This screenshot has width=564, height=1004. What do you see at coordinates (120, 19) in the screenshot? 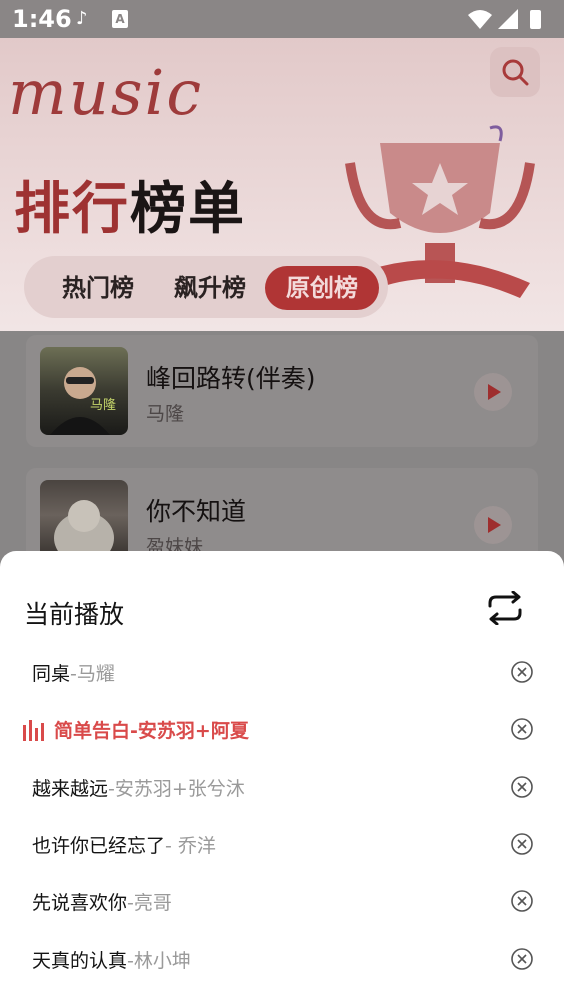
I see `text-a-icon: A` at bounding box center [120, 19].